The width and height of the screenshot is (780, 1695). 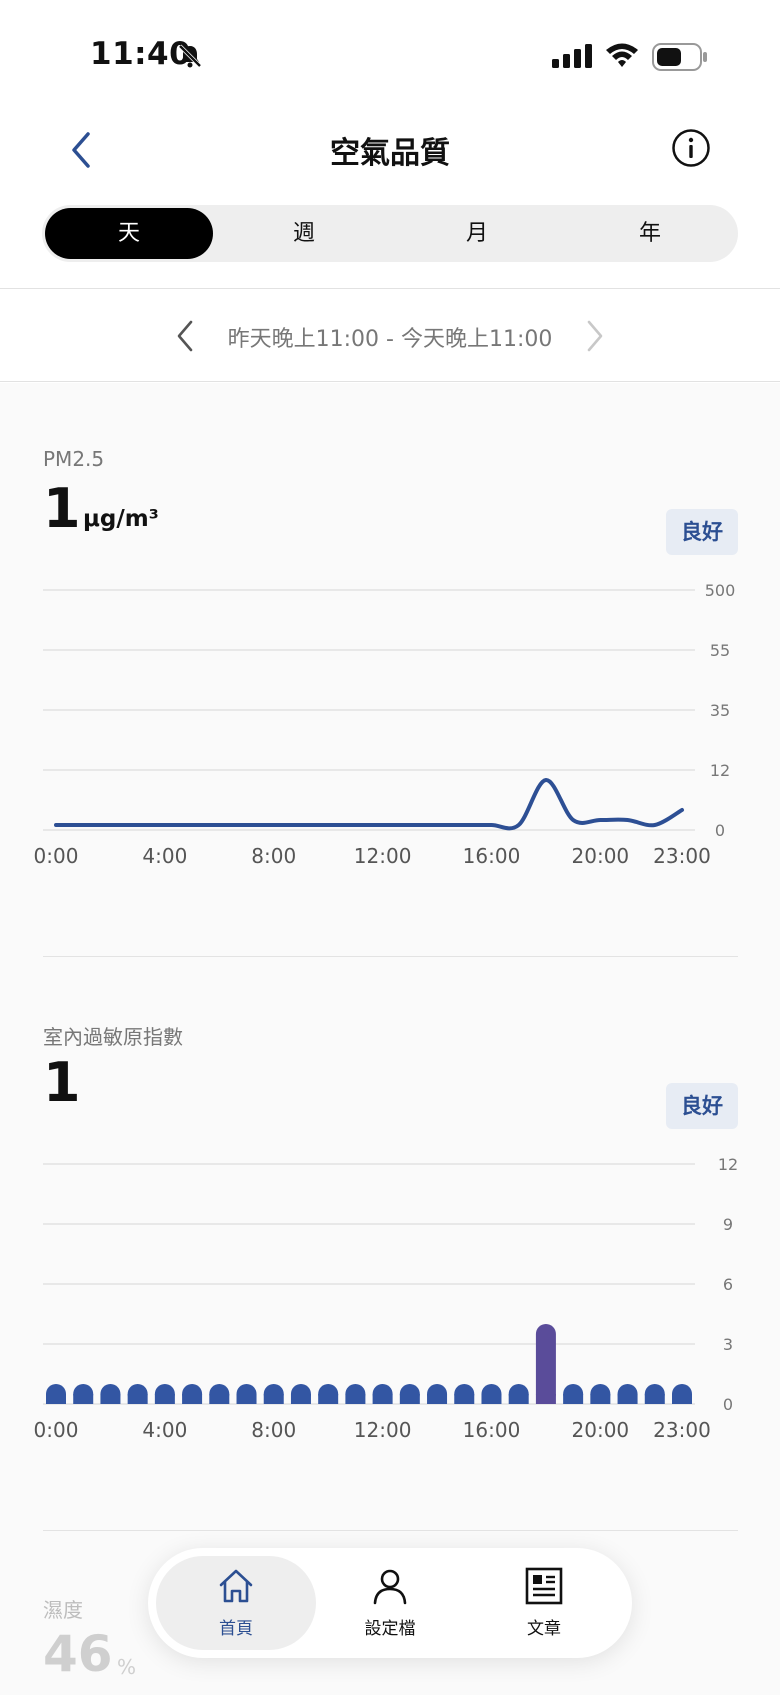 I want to click on segment-month: 月, so click(x=477, y=233).